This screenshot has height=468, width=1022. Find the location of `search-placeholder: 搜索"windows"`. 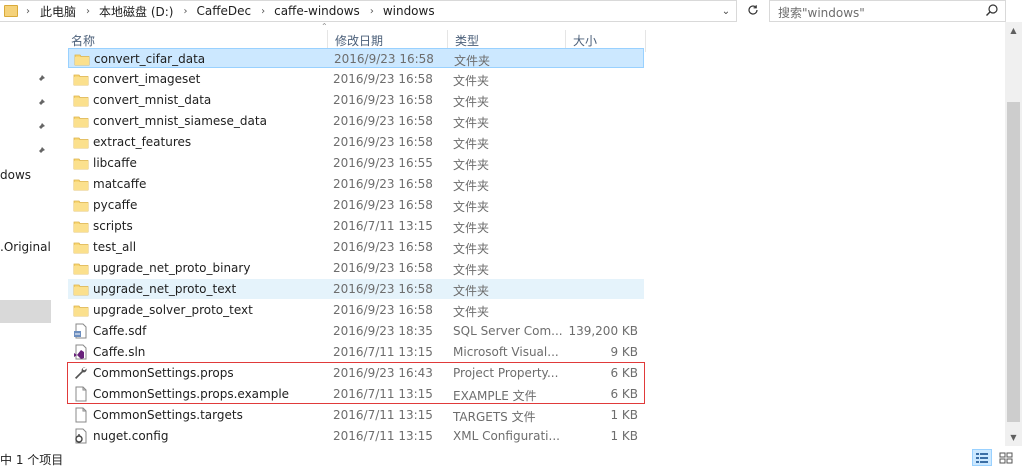

search-placeholder: 搜索"windows" is located at coordinates (821, 13).